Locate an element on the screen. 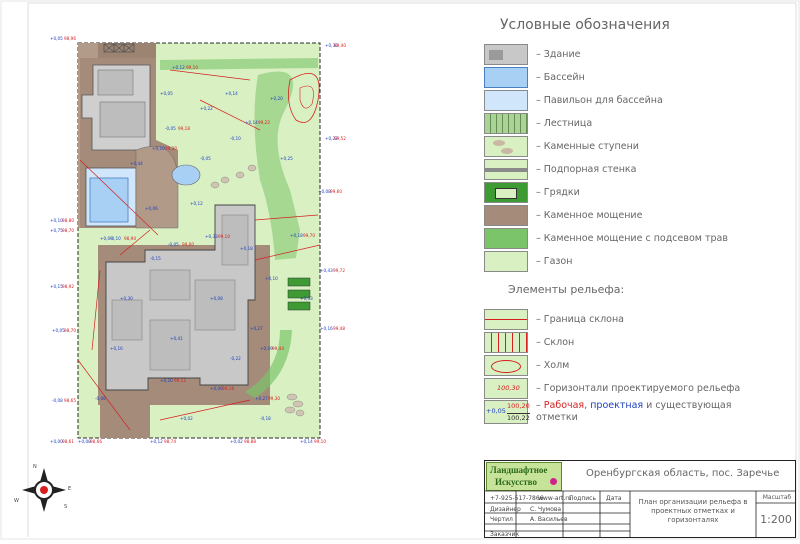  elevation-mark: -0,10 is located at coordinates (235, 138).